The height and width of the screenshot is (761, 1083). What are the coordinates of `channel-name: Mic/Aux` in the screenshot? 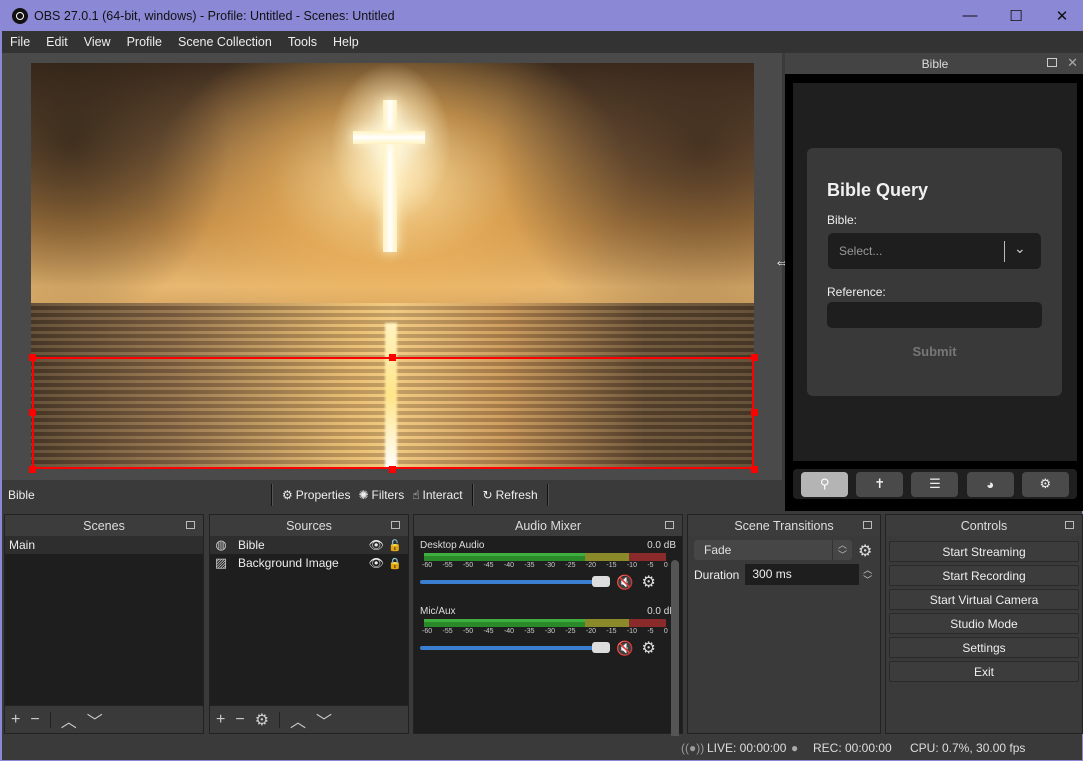 It's located at (438, 611).